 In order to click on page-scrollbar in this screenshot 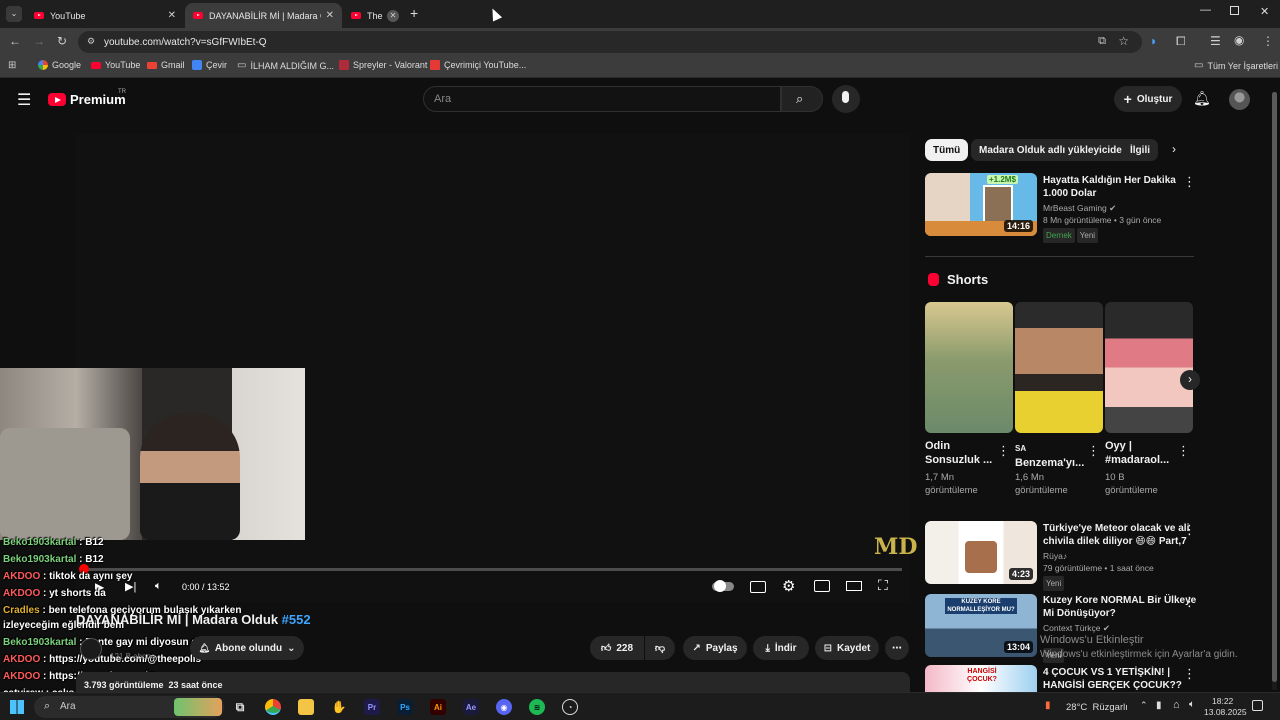, I will do `click(1274, 391)`.